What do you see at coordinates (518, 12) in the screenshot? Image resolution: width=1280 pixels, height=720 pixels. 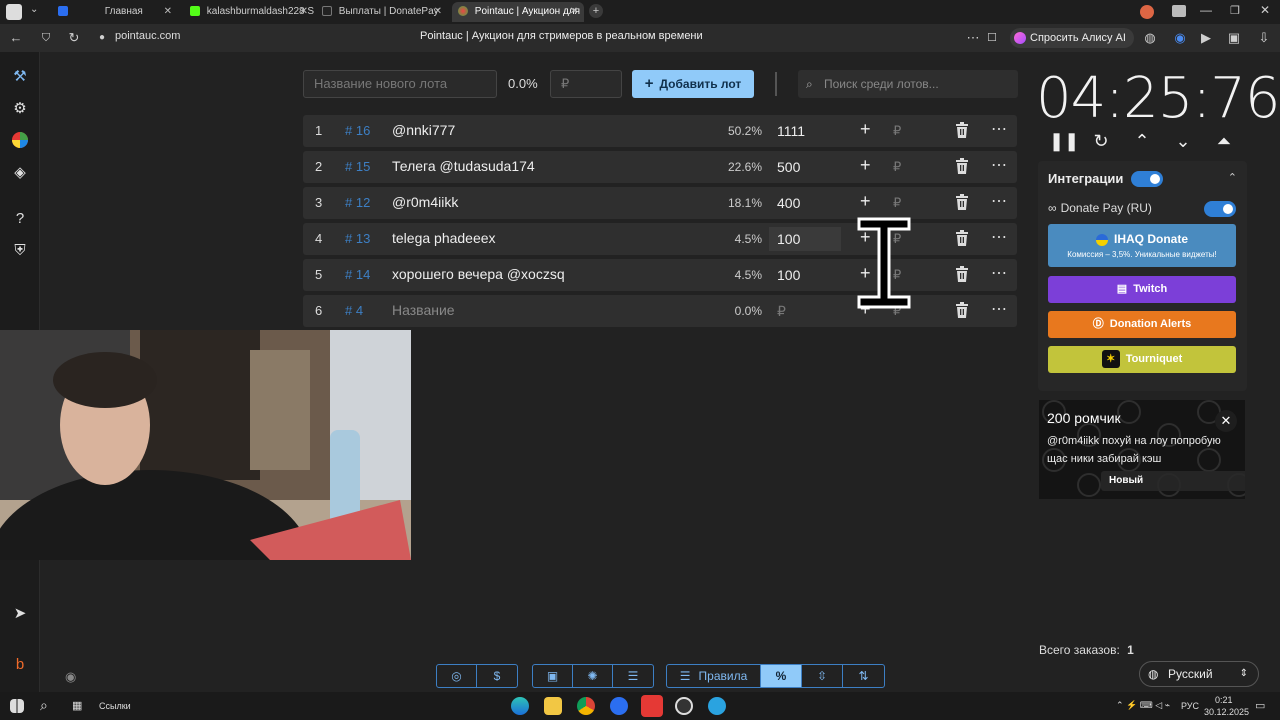 I see `tab-pointauc: Pointauc | Аукцион для ✕` at bounding box center [518, 12].